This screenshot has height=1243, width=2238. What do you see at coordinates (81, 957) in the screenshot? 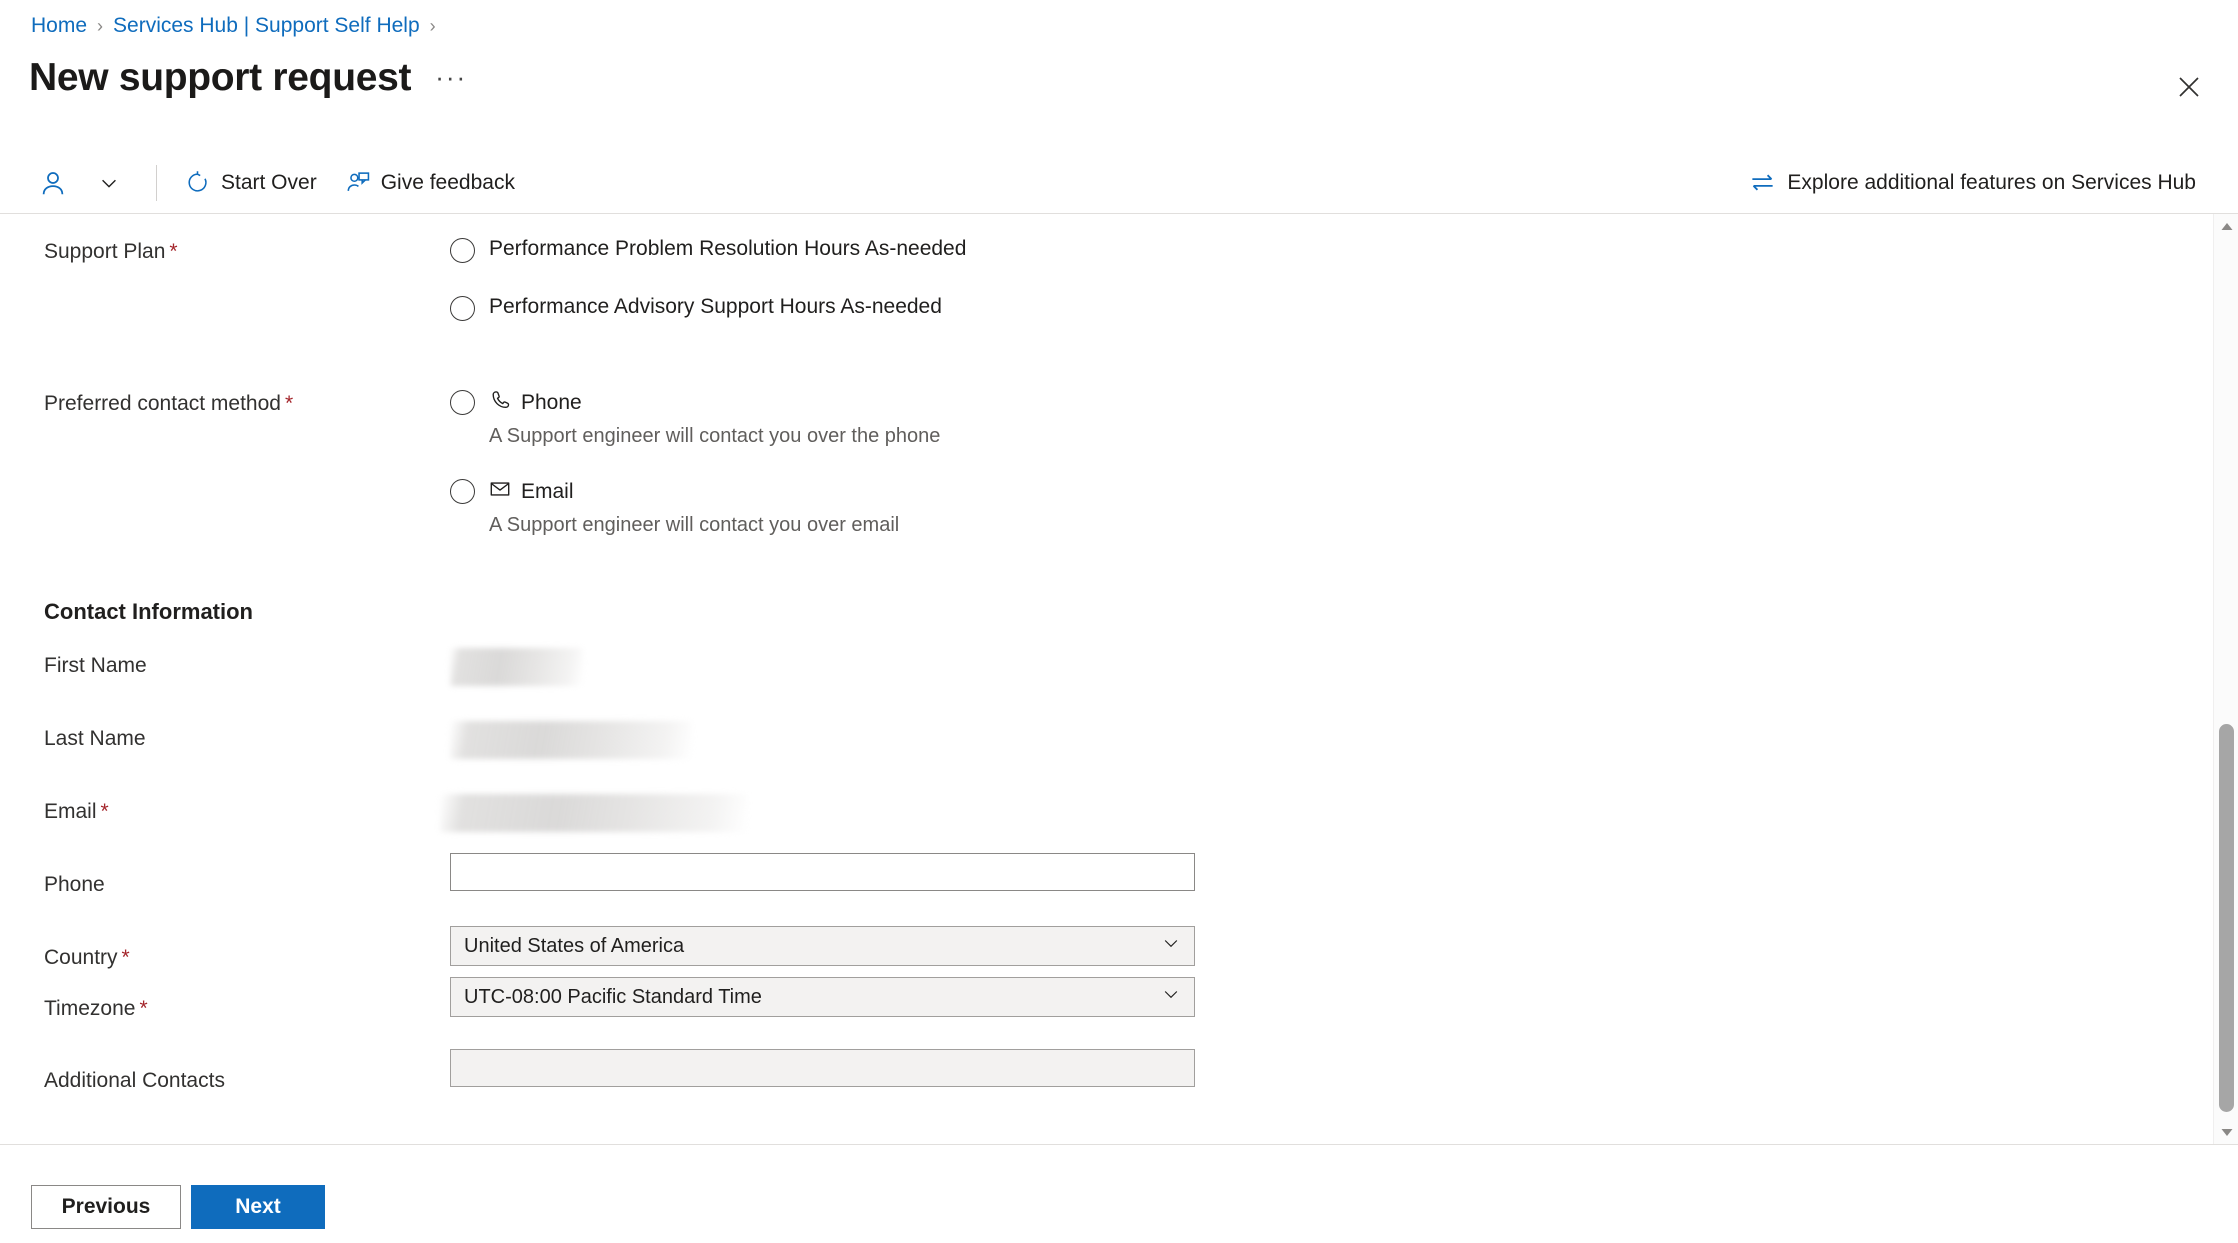
I see `country-label: Country` at bounding box center [81, 957].